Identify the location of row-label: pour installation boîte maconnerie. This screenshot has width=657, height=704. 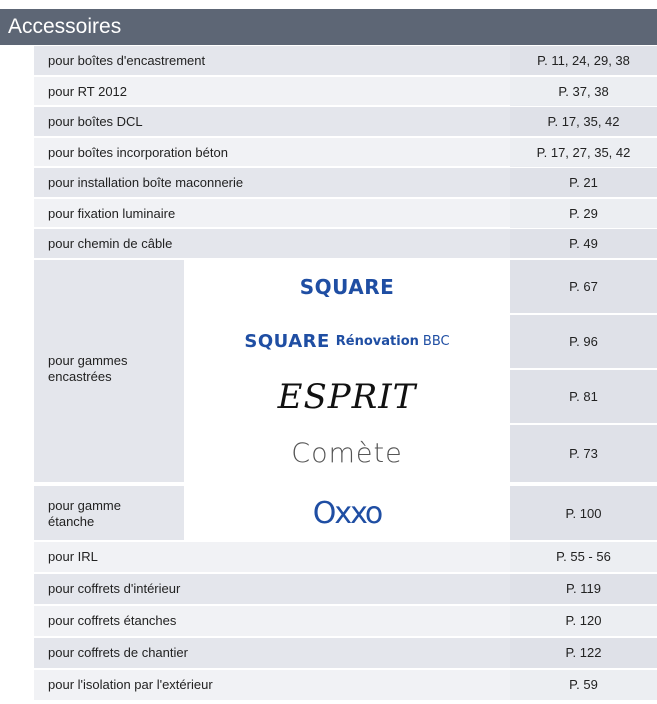
(146, 182).